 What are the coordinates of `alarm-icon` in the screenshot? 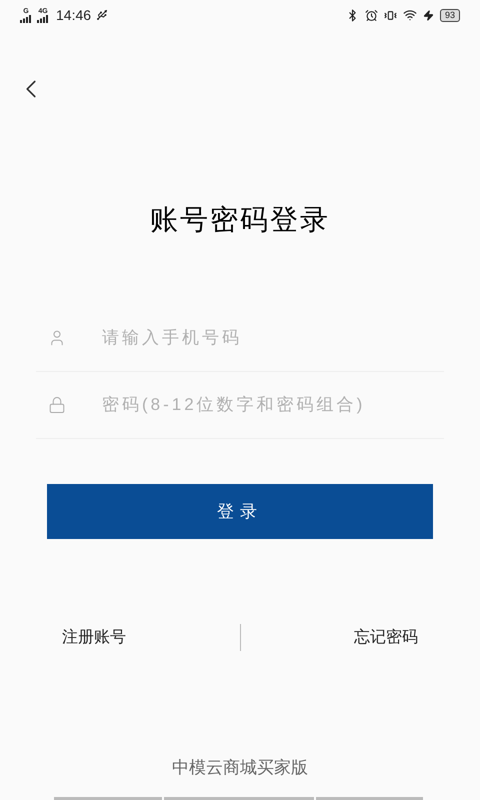 It's located at (371, 15).